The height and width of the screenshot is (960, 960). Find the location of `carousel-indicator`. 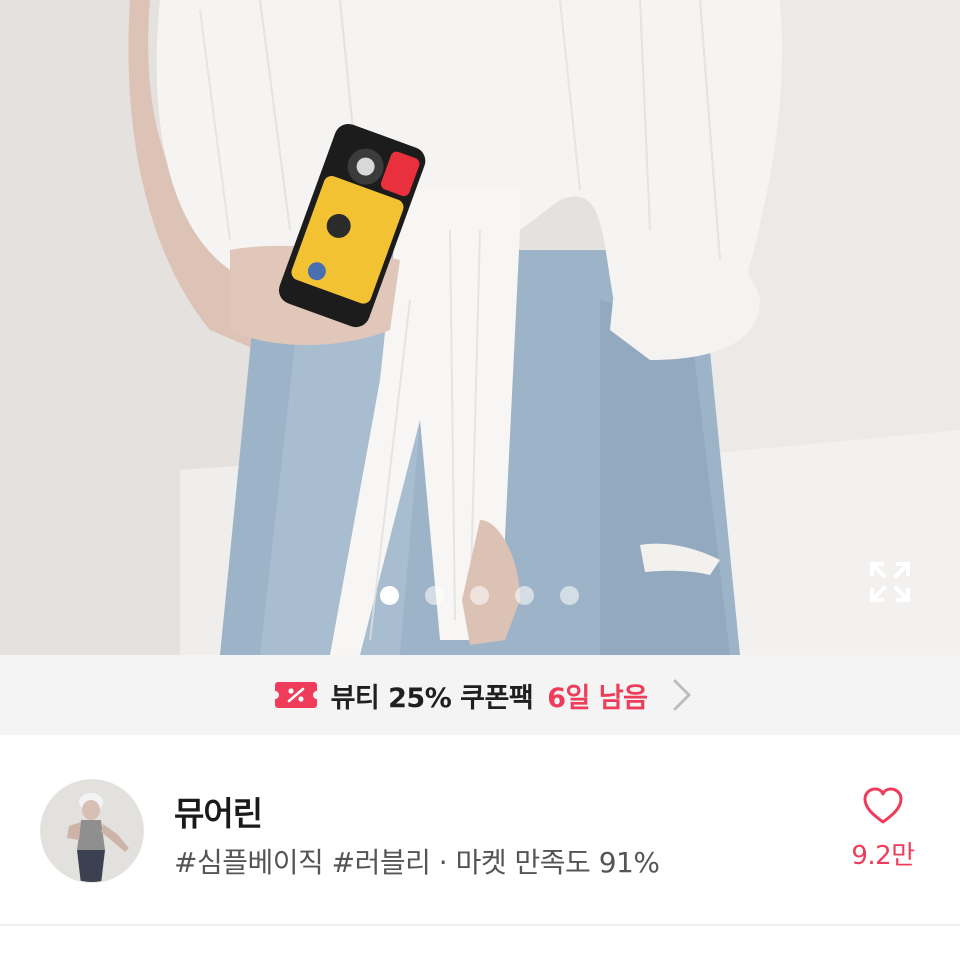

carousel-indicator is located at coordinates (479, 595).